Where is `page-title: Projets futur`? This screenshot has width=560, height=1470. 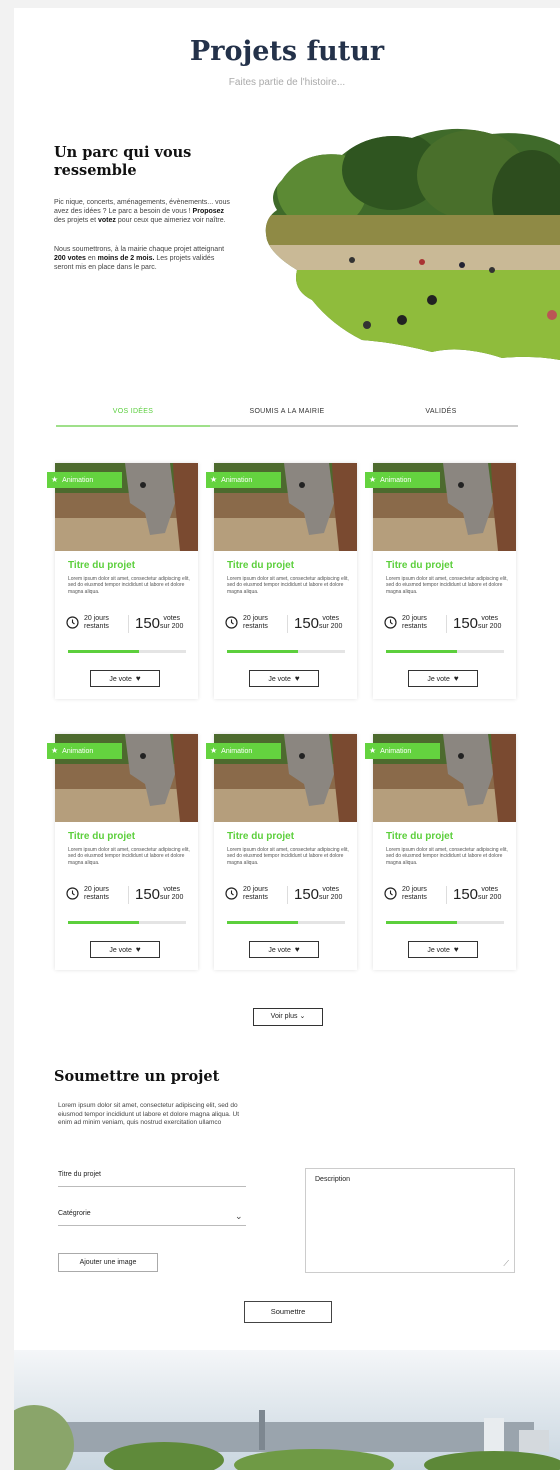 page-title: Projets futur is located at coordinates (287, 51).